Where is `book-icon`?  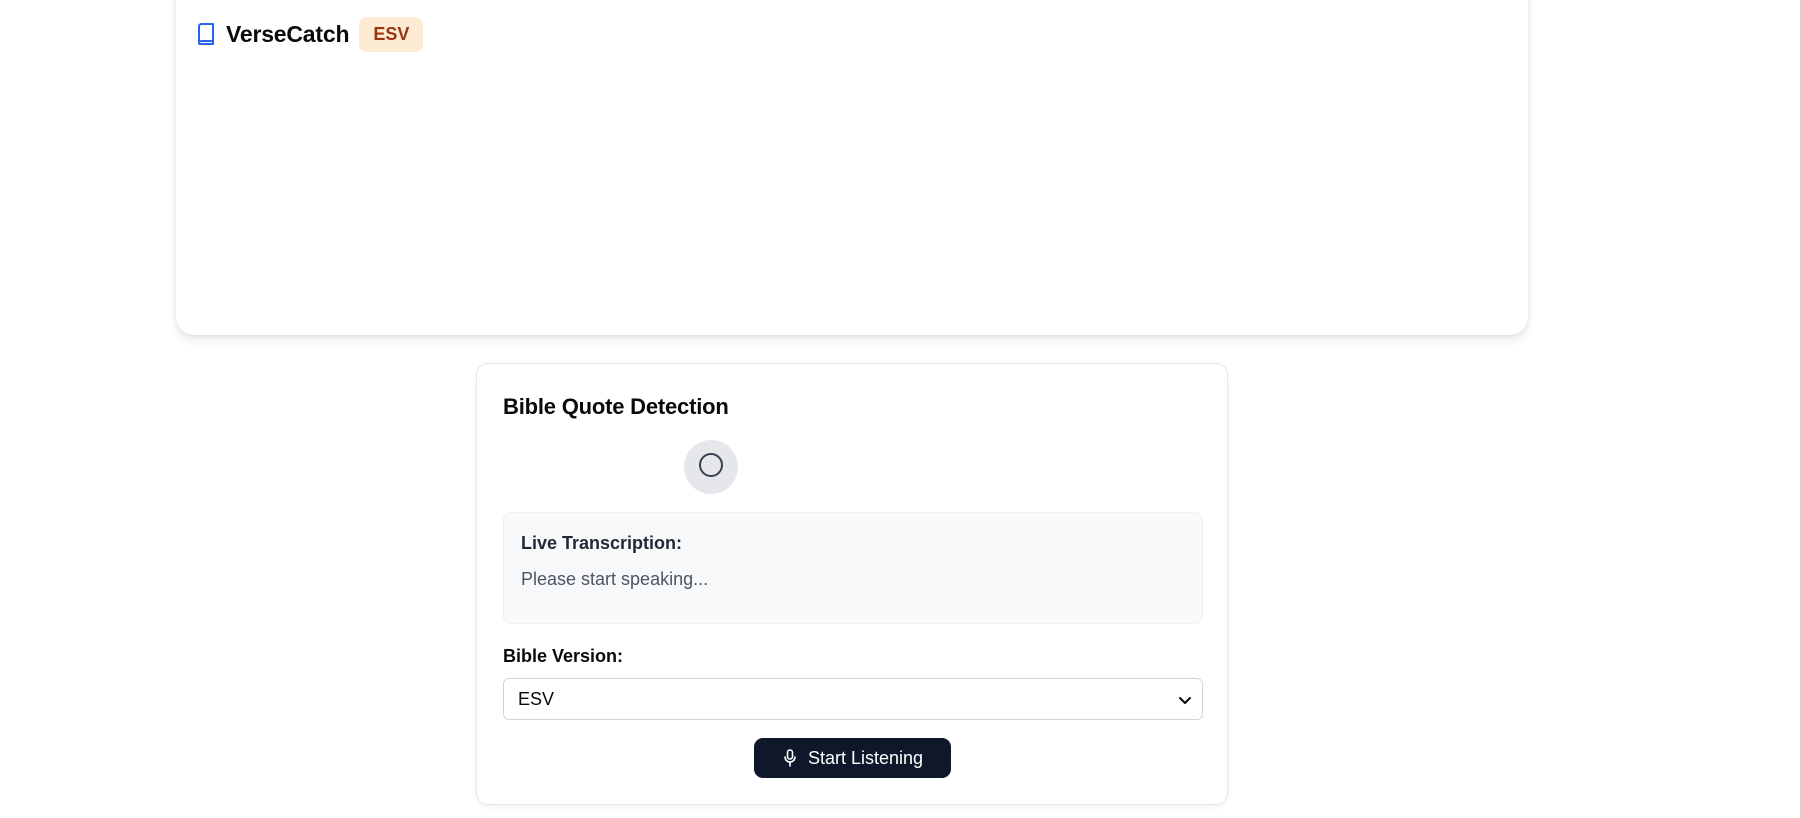 book-icon is located at coordinates (206, 34).